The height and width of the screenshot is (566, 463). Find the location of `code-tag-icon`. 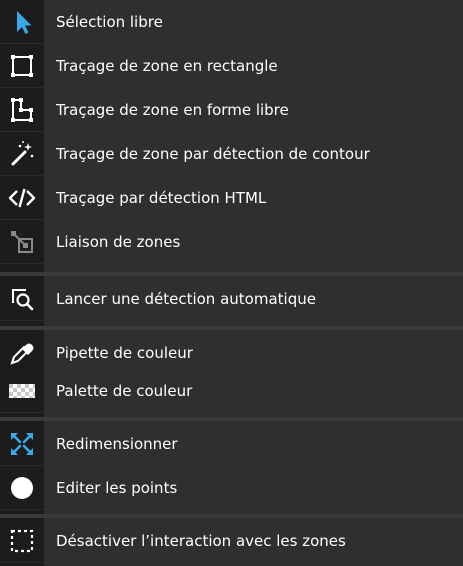

code-tag-icon is located at coordinates (22, 198).